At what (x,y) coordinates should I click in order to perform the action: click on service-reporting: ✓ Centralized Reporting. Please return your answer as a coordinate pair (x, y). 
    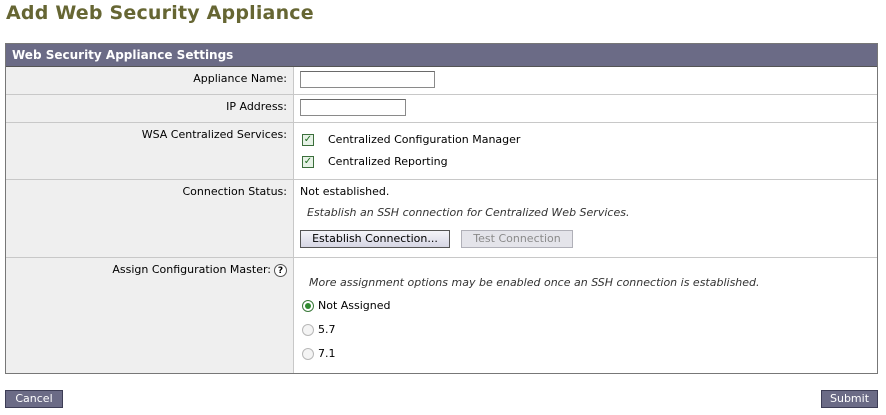
    Looking at the image, I should click on (375, 161).